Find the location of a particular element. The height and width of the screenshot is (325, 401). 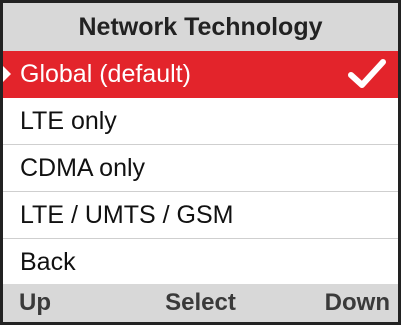

checkmark-icon is located at coordinates (367, 73).